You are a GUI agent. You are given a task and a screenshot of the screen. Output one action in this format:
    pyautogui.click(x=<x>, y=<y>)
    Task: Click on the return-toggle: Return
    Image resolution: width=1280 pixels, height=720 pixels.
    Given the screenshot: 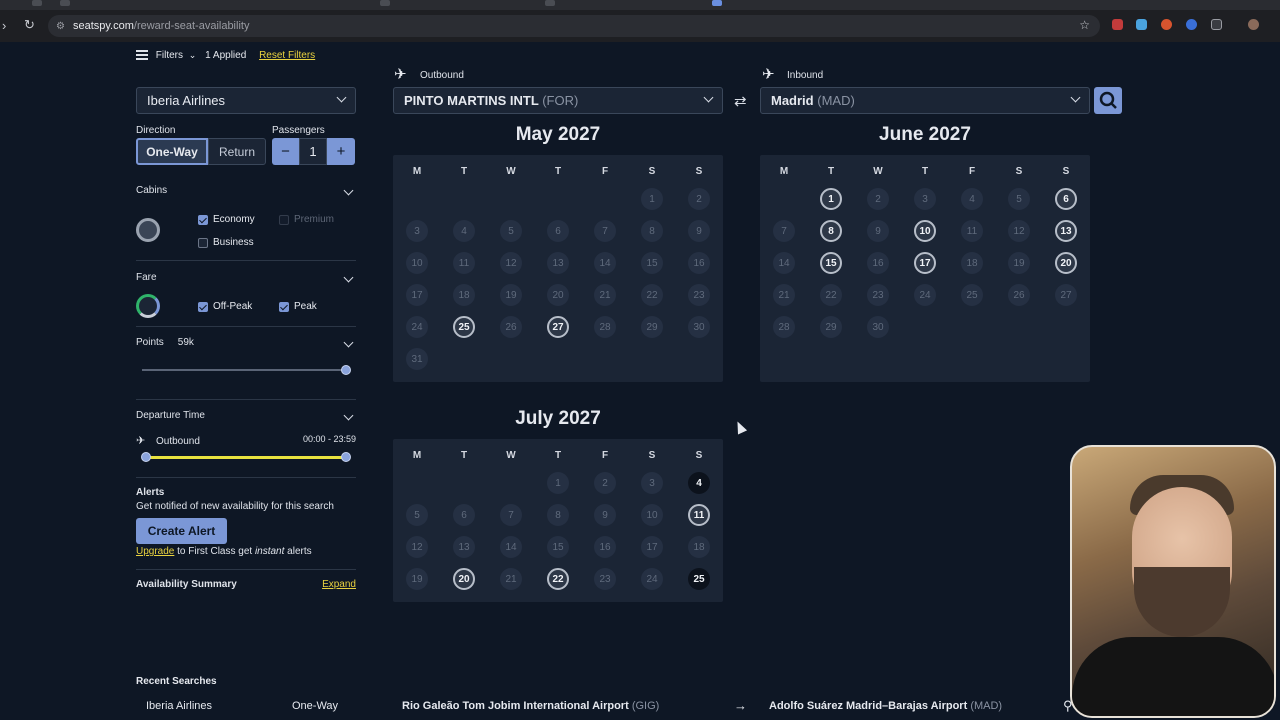 What is the action you would take?
    pyautogui.click(x=237, y=151)
    